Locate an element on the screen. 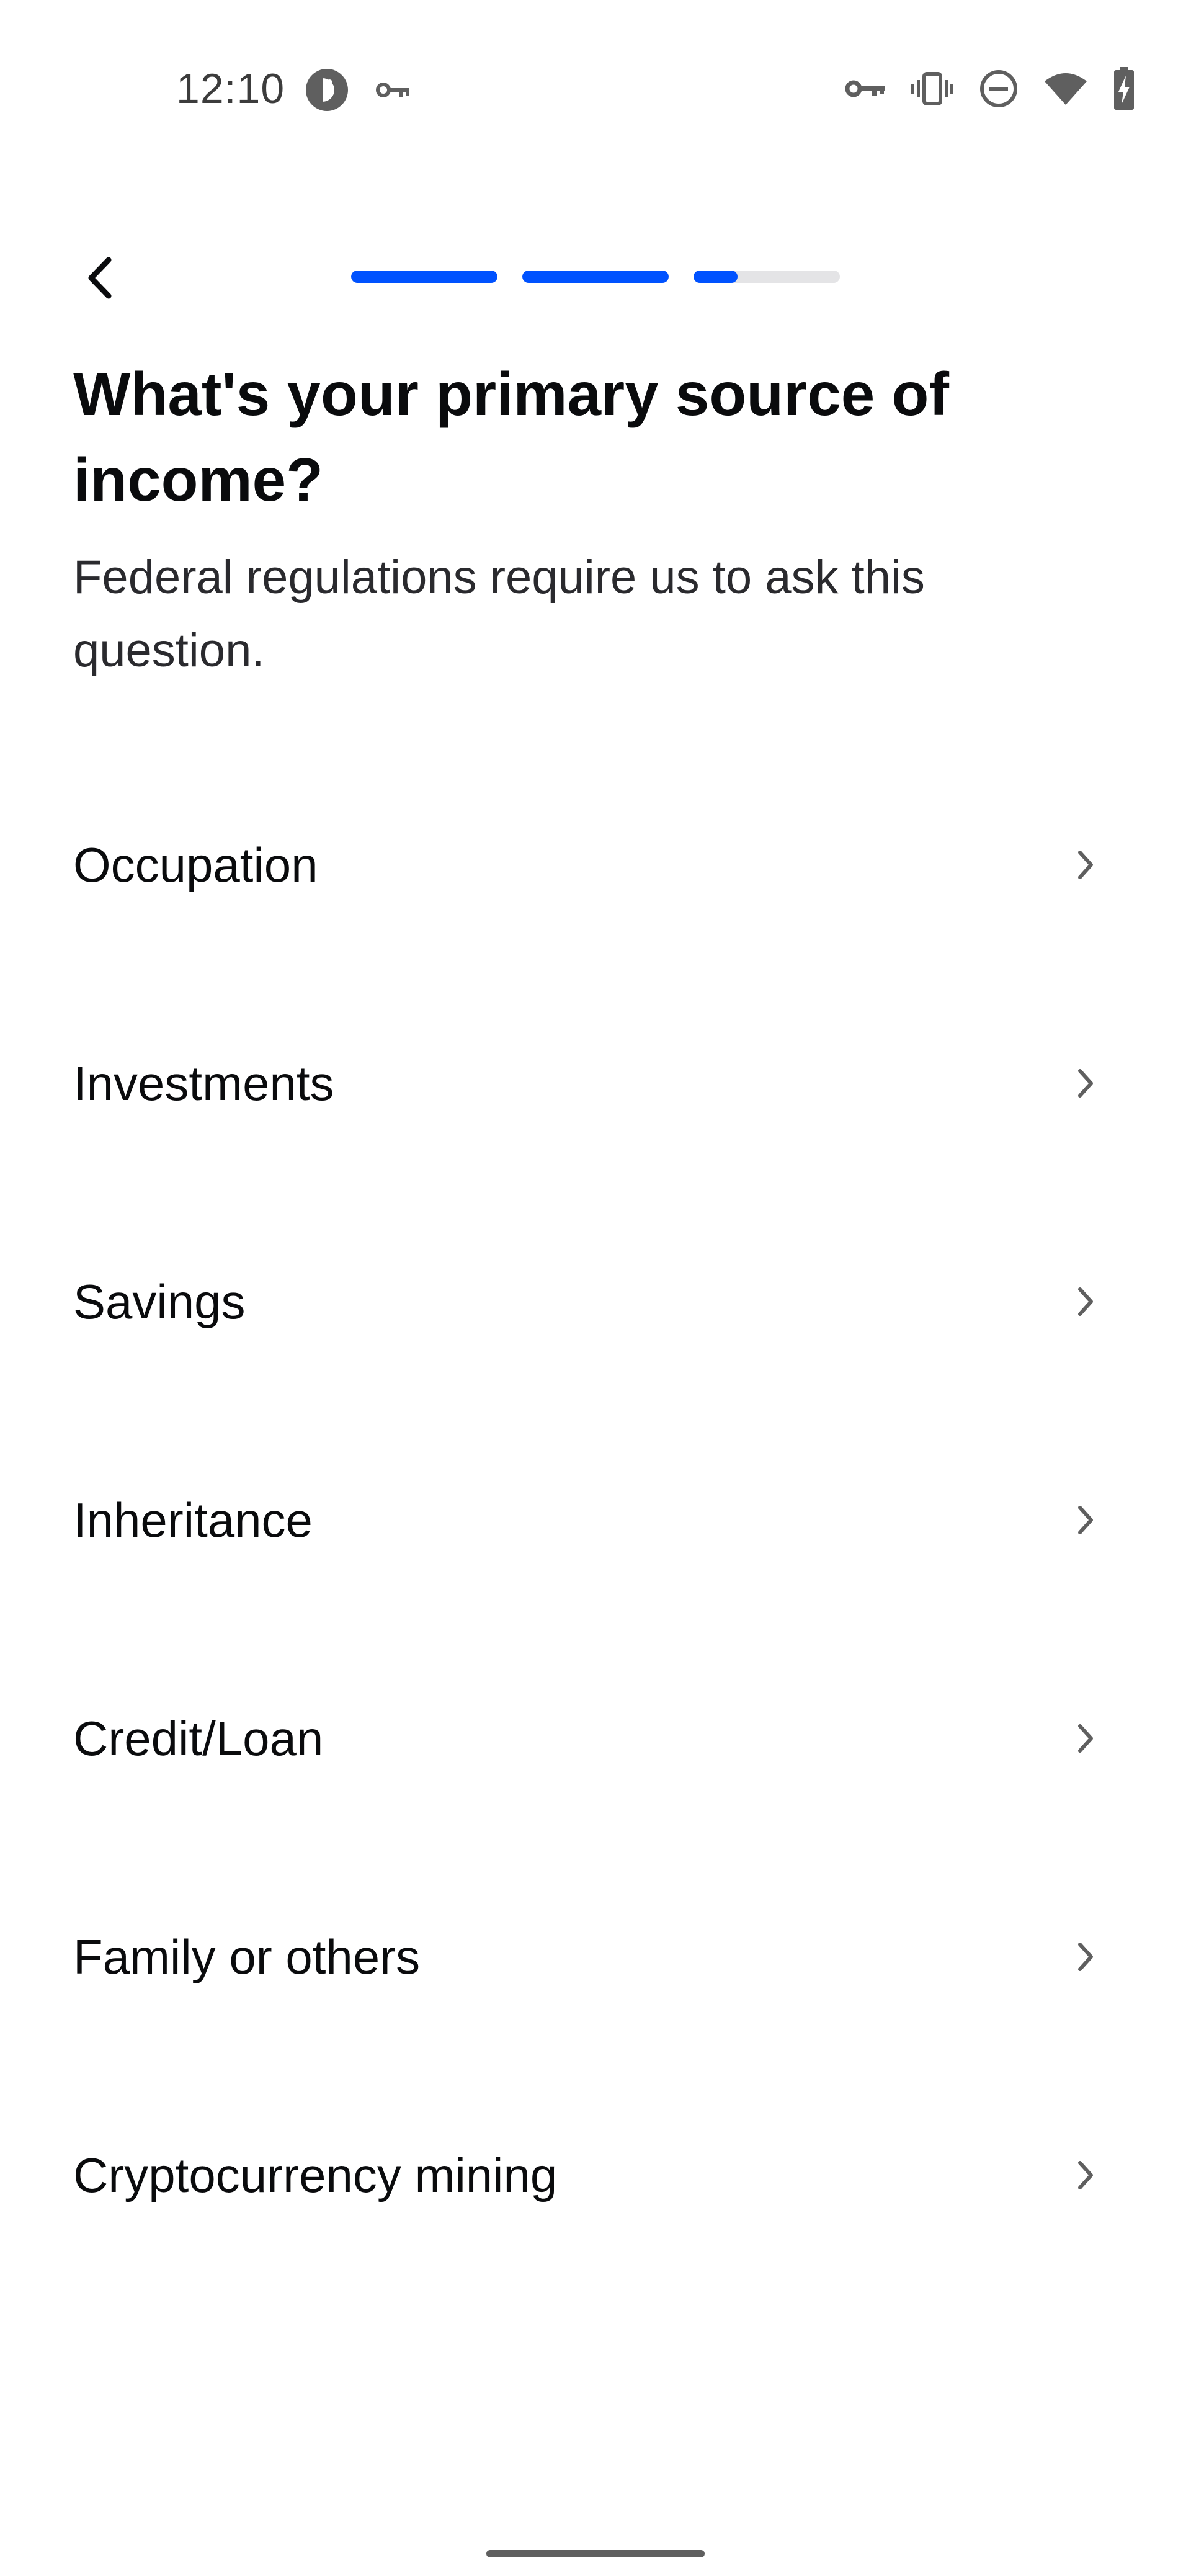 The width and height of the screenshot is (1191, 2576). home-indicator is located at coordinates (595, 2553).